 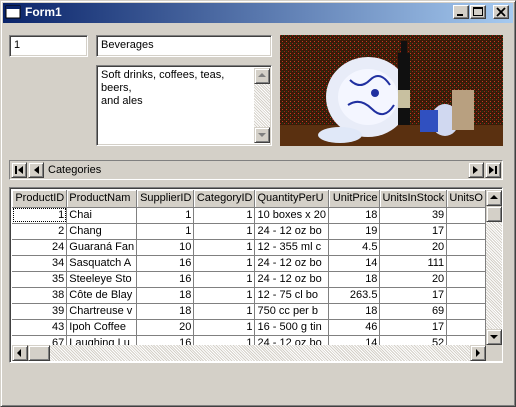 What do you see at coordinates (102, 340) in the screenshot?
I see `grid-cell: Laughing Lu` at bounding box center [102, 340].